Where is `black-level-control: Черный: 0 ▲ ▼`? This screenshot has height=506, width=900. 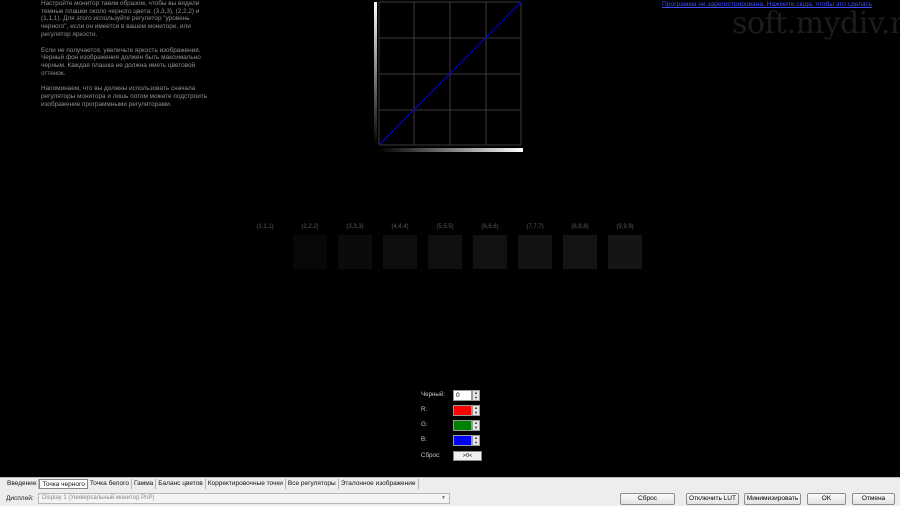
black-level-control: Черный: 0 ▲ ▼ is located at coordinates (456, 395).